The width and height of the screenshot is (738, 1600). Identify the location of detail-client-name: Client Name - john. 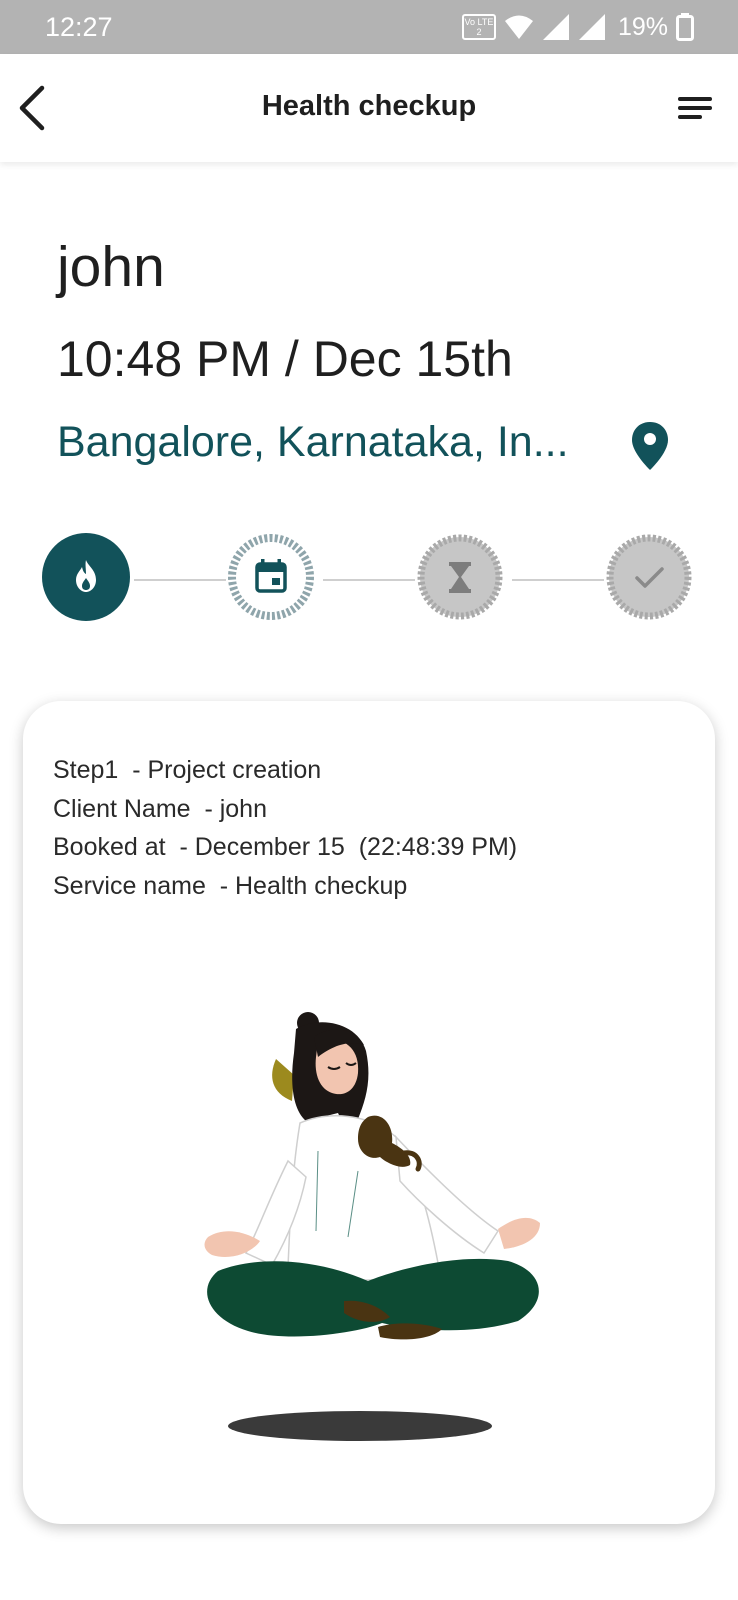
(160, 808).